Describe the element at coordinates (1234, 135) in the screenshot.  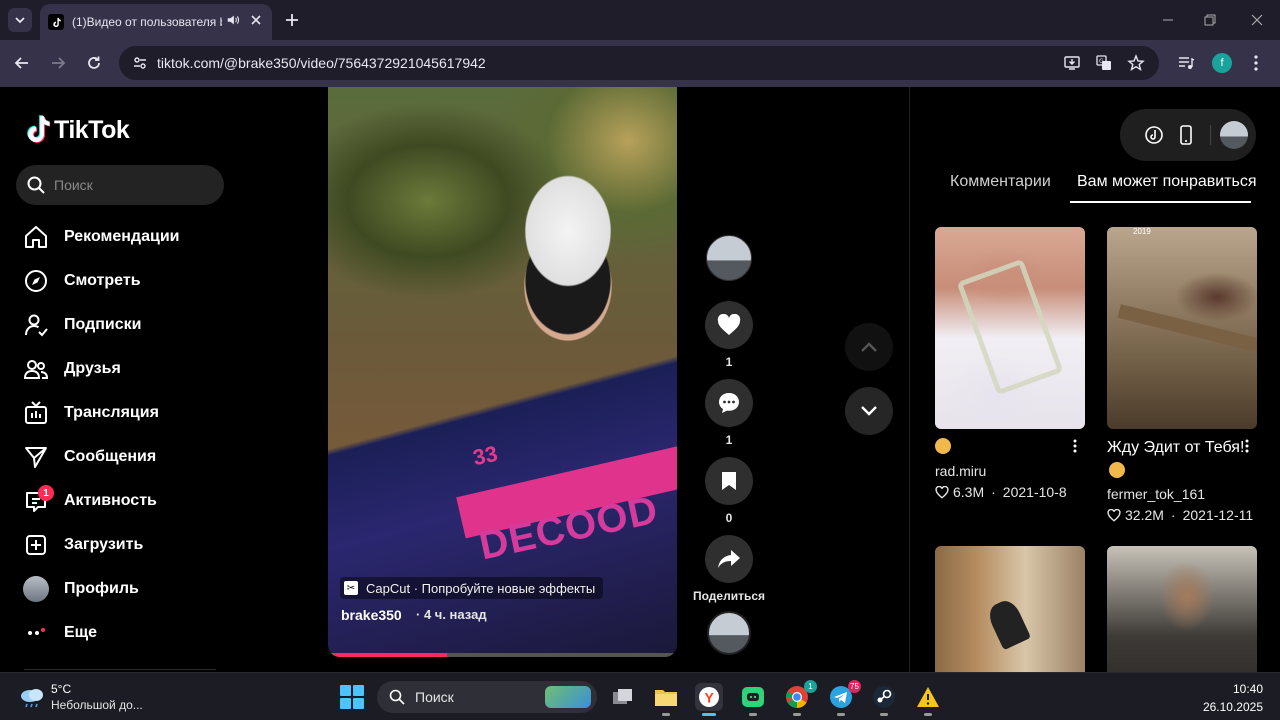
I see `user-avatar` at that location.